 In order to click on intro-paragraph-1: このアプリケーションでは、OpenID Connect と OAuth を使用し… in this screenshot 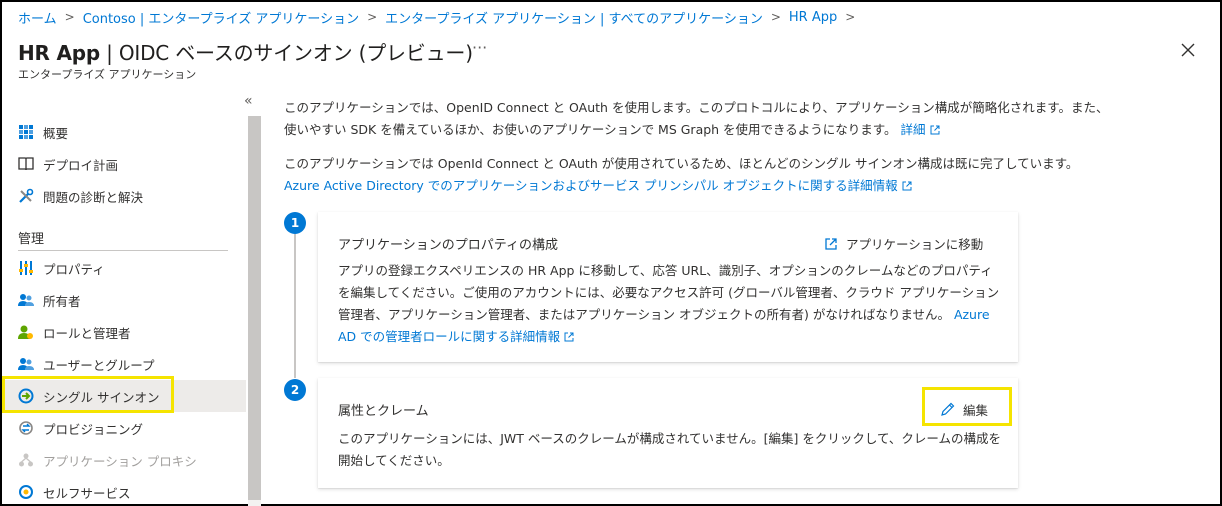, I will do `click(699, 119)`.